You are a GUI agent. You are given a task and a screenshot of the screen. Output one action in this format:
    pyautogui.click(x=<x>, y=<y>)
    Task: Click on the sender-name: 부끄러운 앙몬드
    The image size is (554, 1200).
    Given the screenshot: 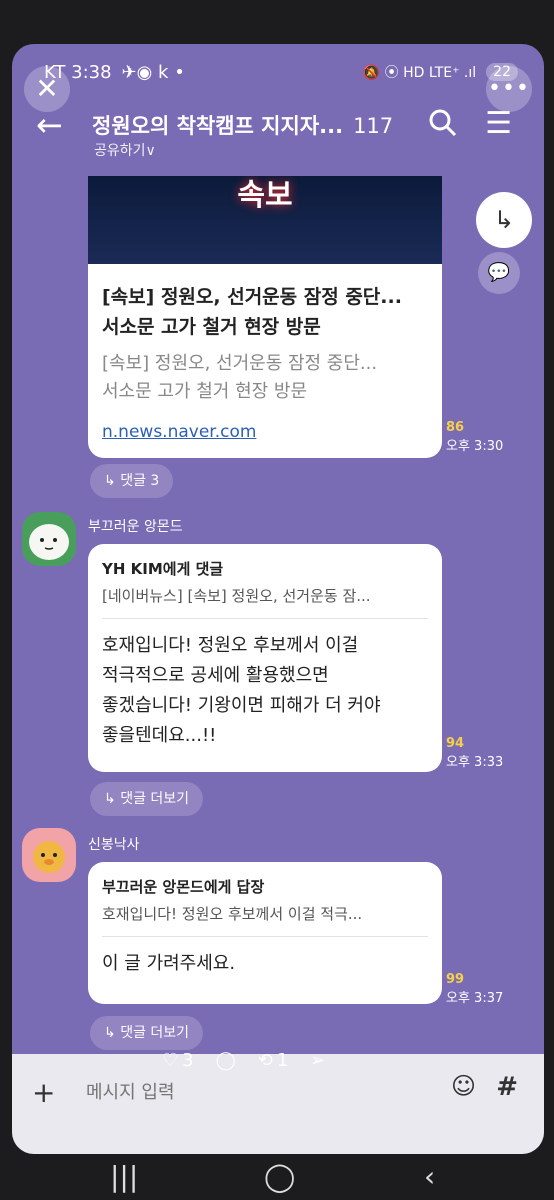 What is the action you would take?
    pyautogui.click(x=135, y=527)
    